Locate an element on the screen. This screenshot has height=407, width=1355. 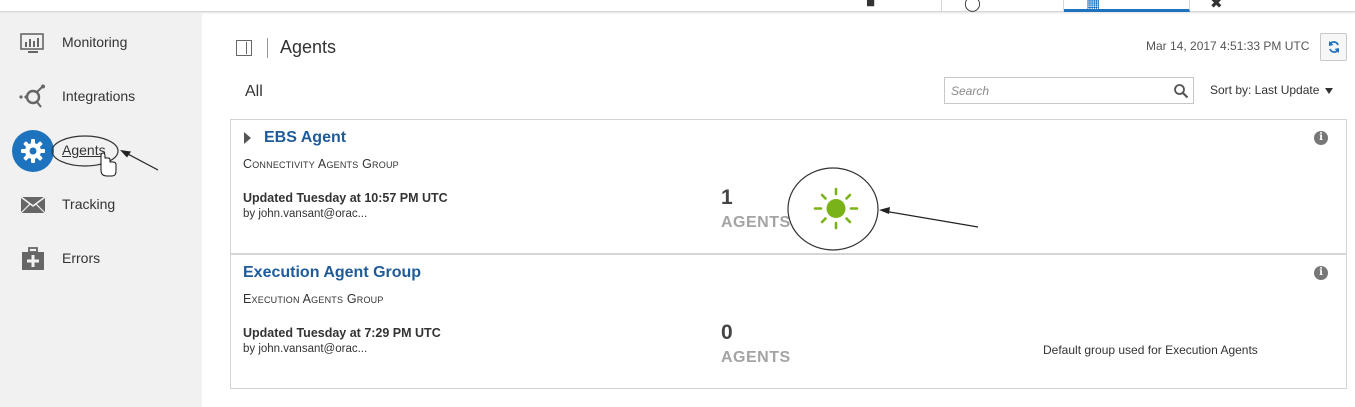
updated-time: Updated Tuesday at 7:29 PM UTC is located at coordinates (342, 333).